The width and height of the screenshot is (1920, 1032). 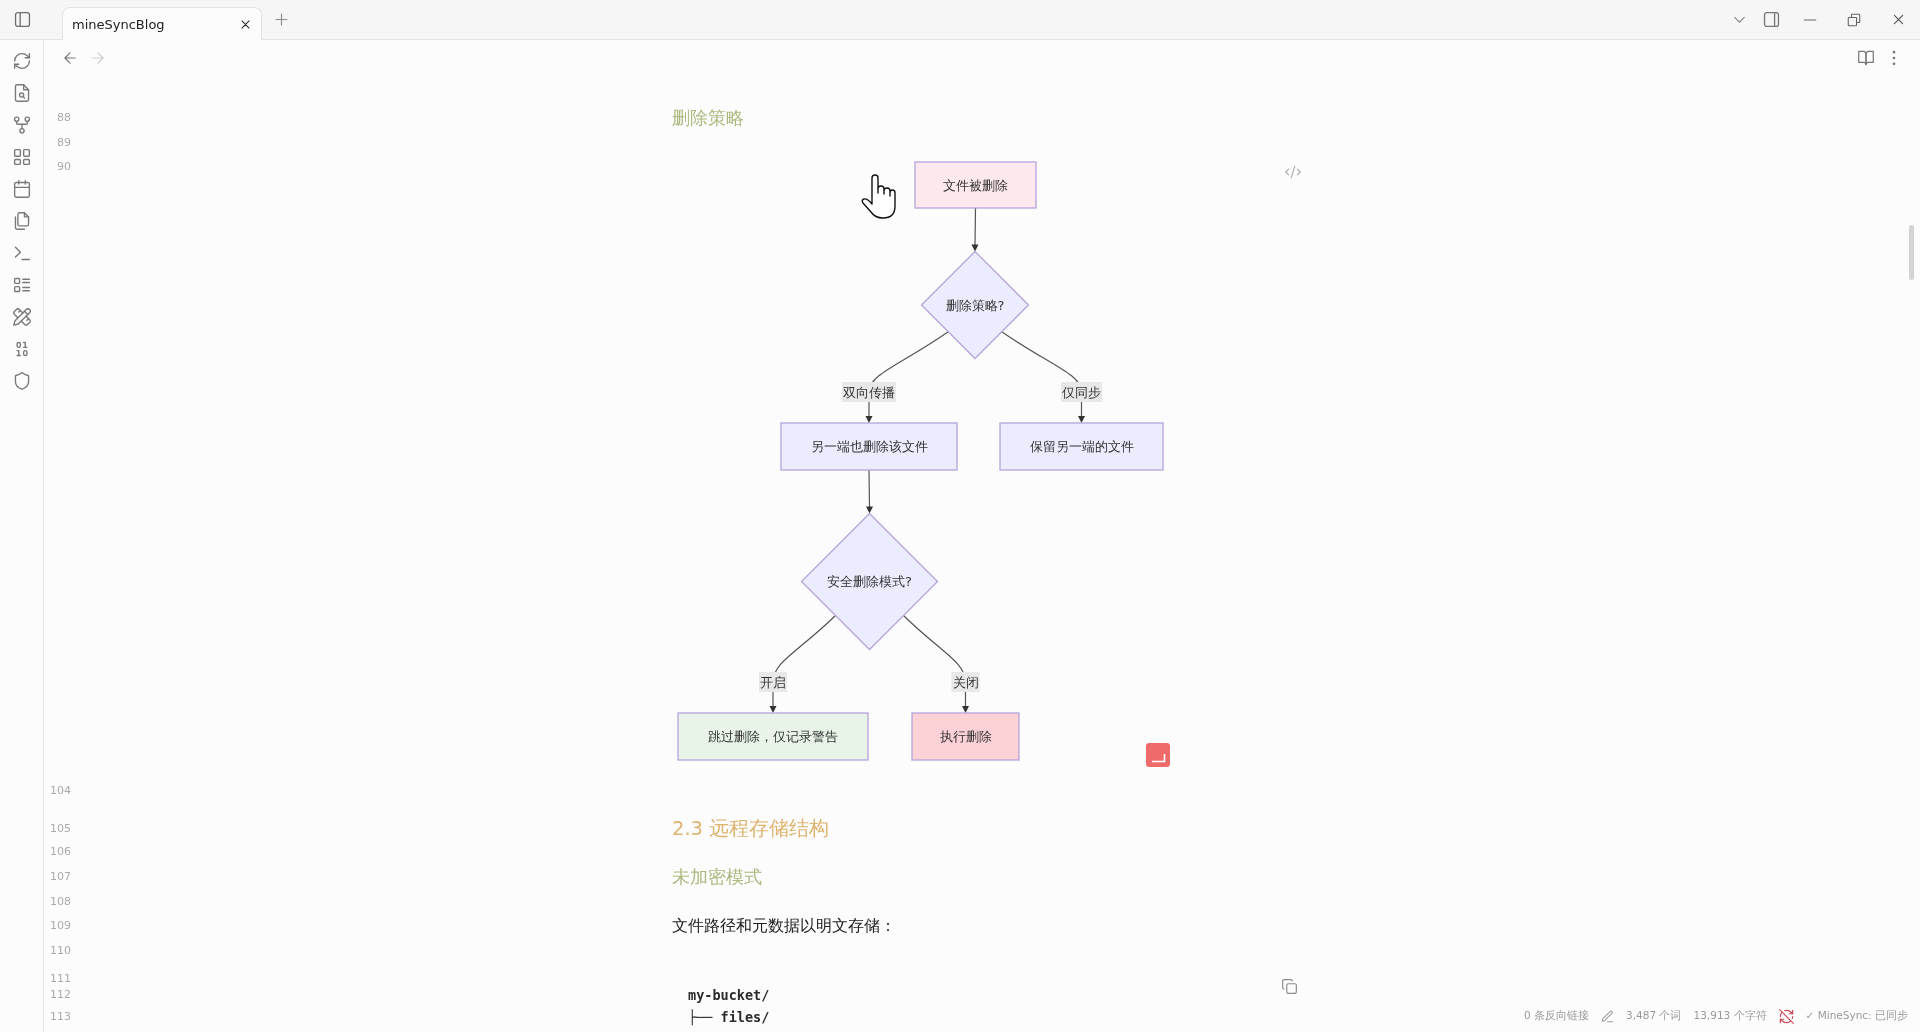 I want to click on paragraph: 文件路径和元数据以明文存储：, so click(x=784, y=926).